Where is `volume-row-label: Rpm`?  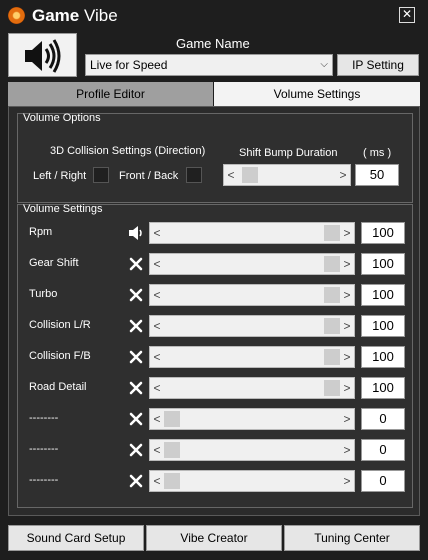 volume-row-label: Rpm is located at coordinates (41, 232).